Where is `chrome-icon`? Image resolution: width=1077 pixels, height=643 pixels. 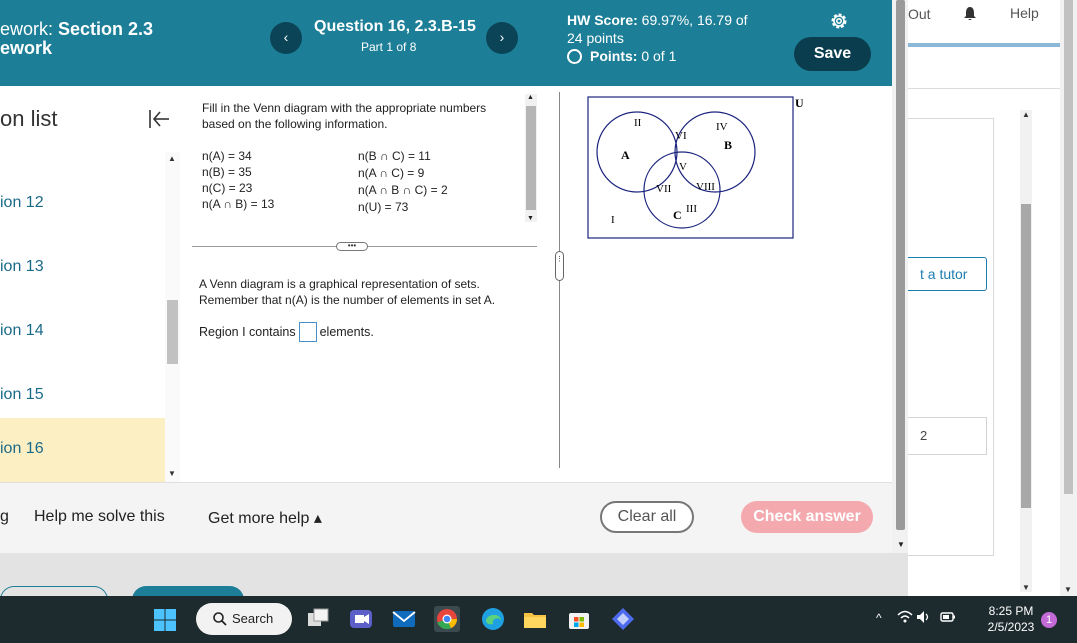
chrome-icon is located at coordinates (447, 619).